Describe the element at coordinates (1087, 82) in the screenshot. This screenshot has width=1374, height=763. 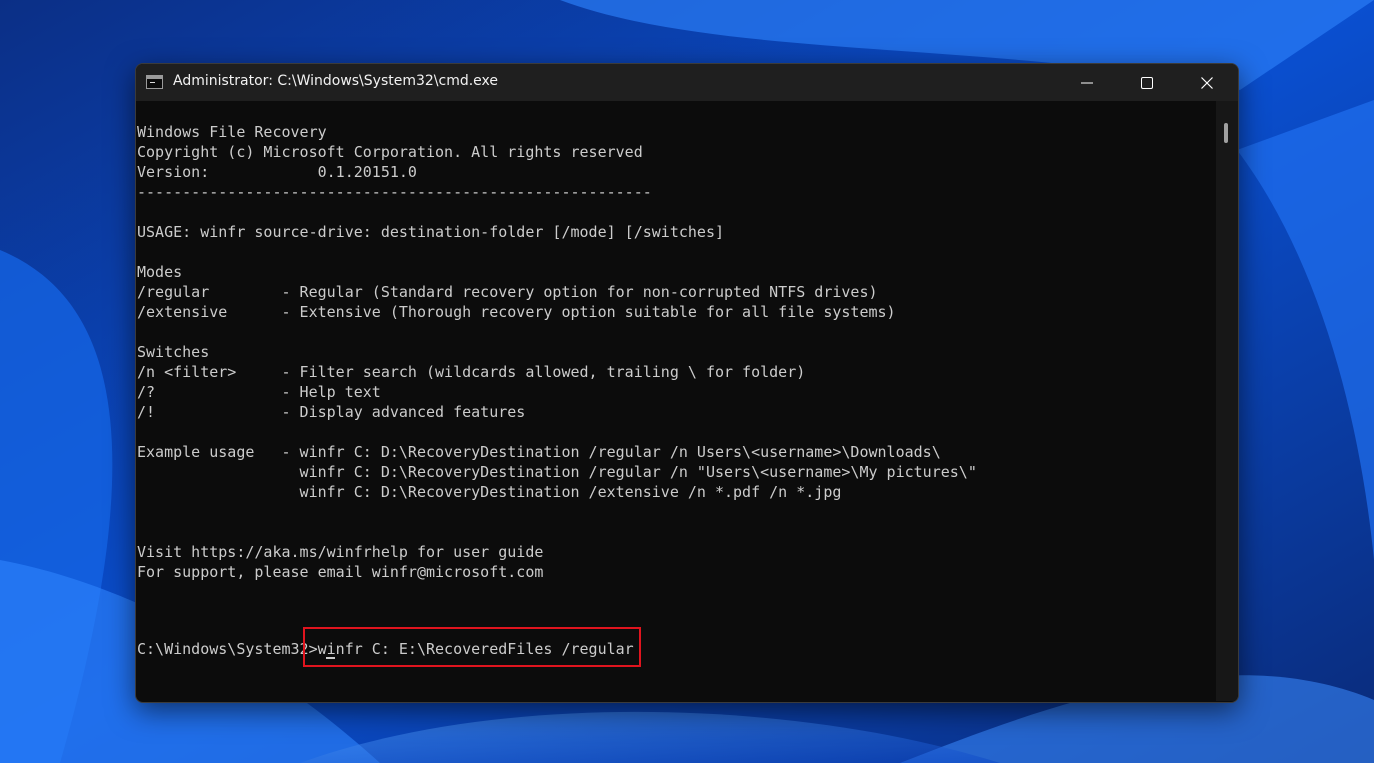
I see `minimize-button` at that location.